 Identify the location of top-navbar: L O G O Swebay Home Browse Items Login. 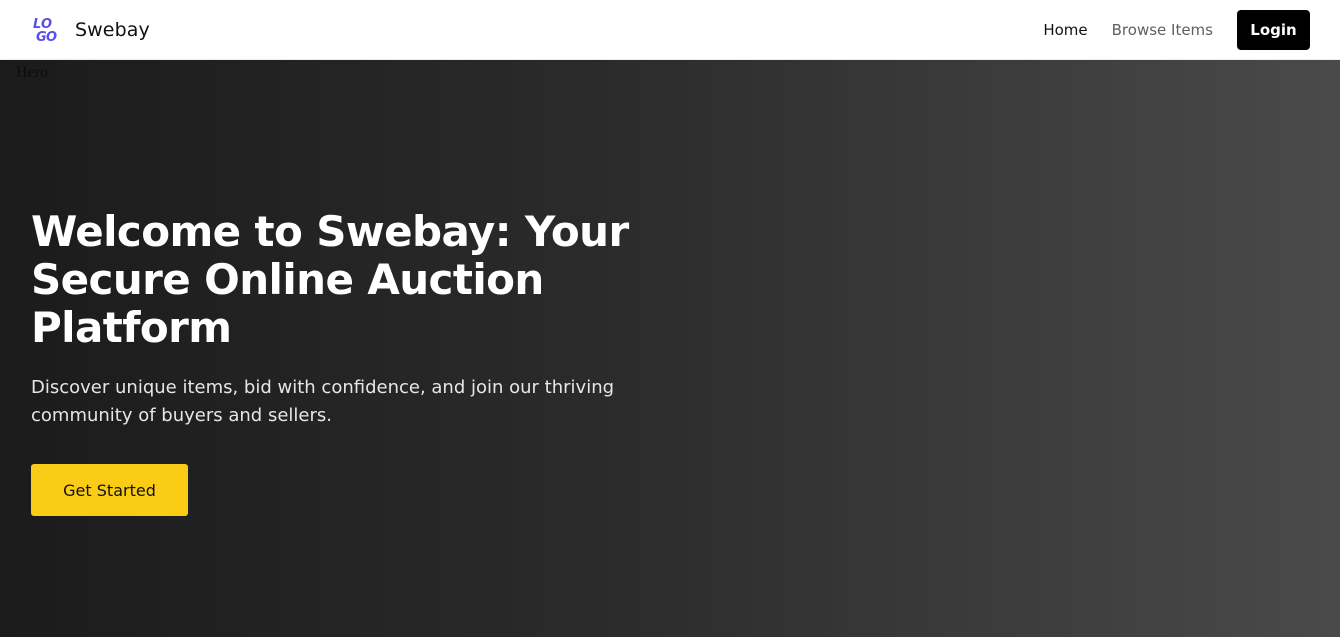
(670, 30).